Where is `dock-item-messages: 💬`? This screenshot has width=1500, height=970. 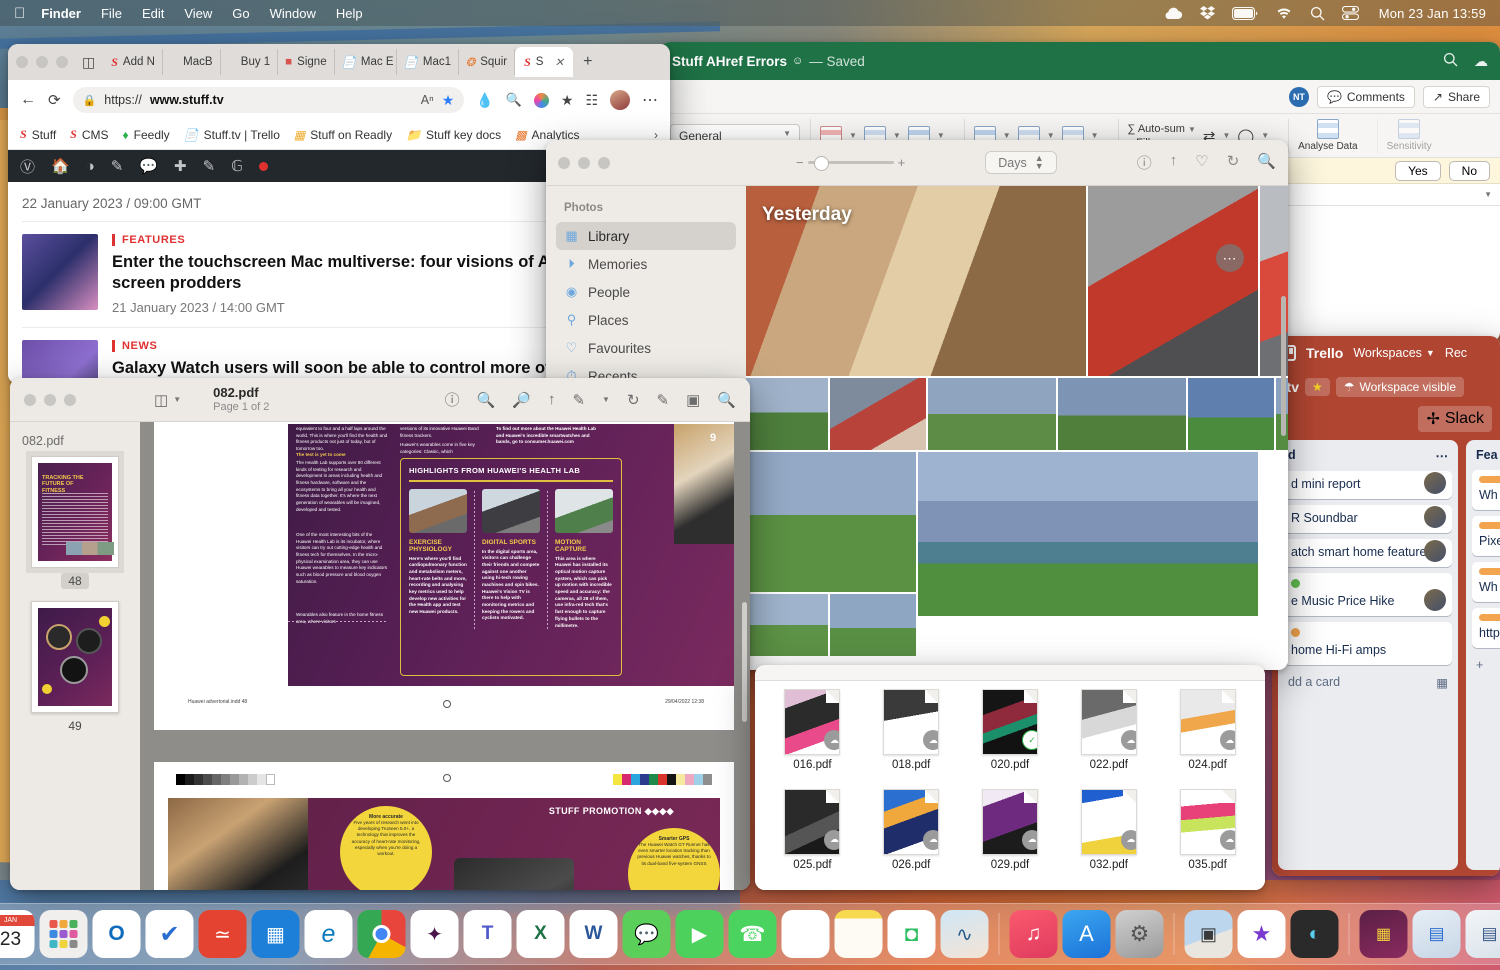
dock-item-messages: 💬 is located at coordinates (646, 934).